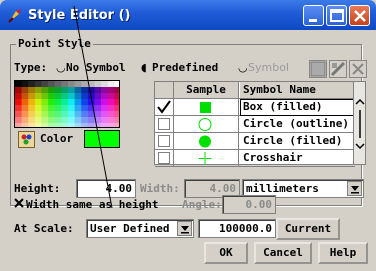  I want to click on symbol-list-header: Sample Symbol Name, so click(261, 90).